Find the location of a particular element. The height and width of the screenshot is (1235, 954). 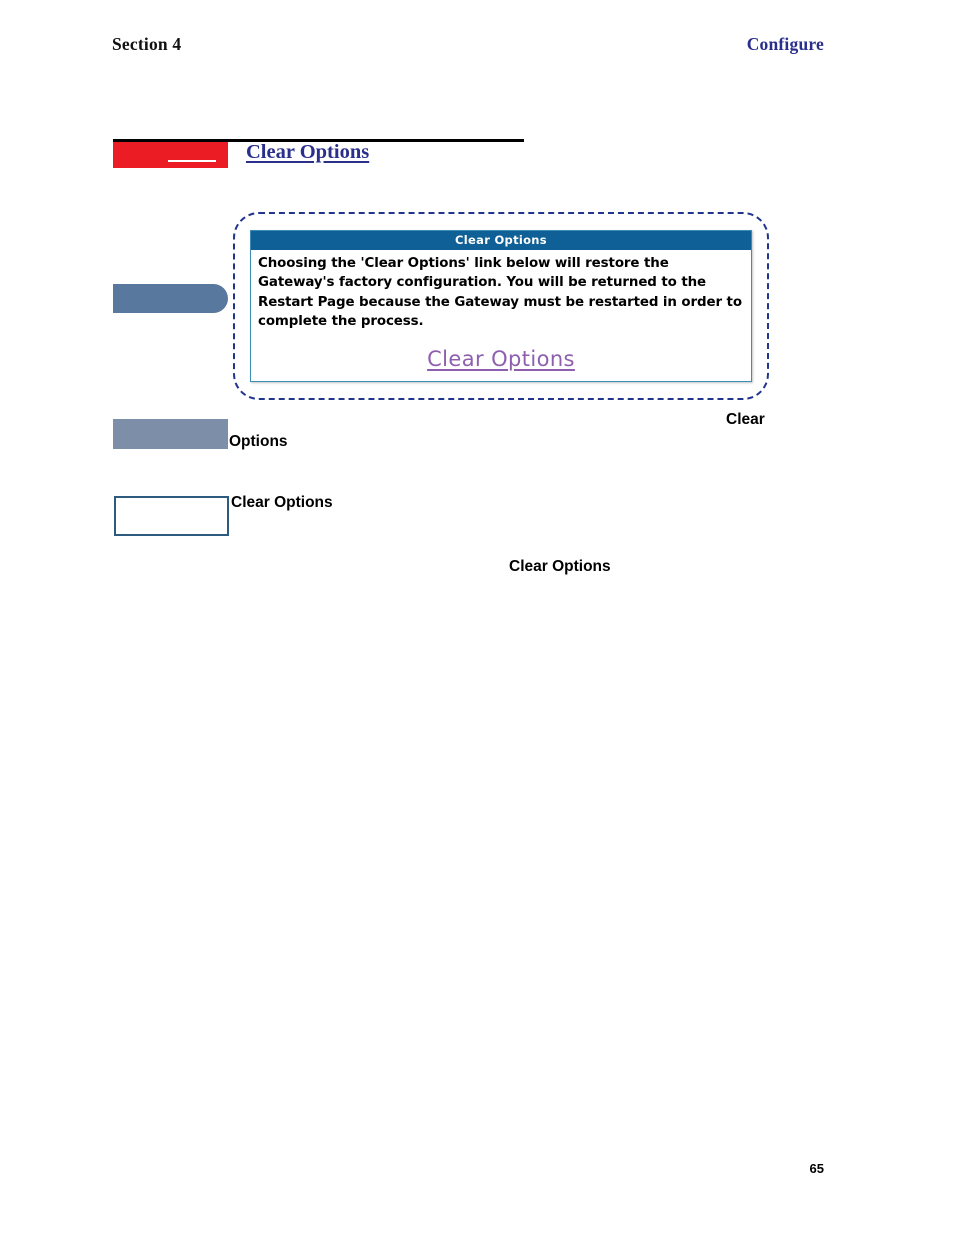

body-fragment-options: Options is located at coordinates (258, 441).